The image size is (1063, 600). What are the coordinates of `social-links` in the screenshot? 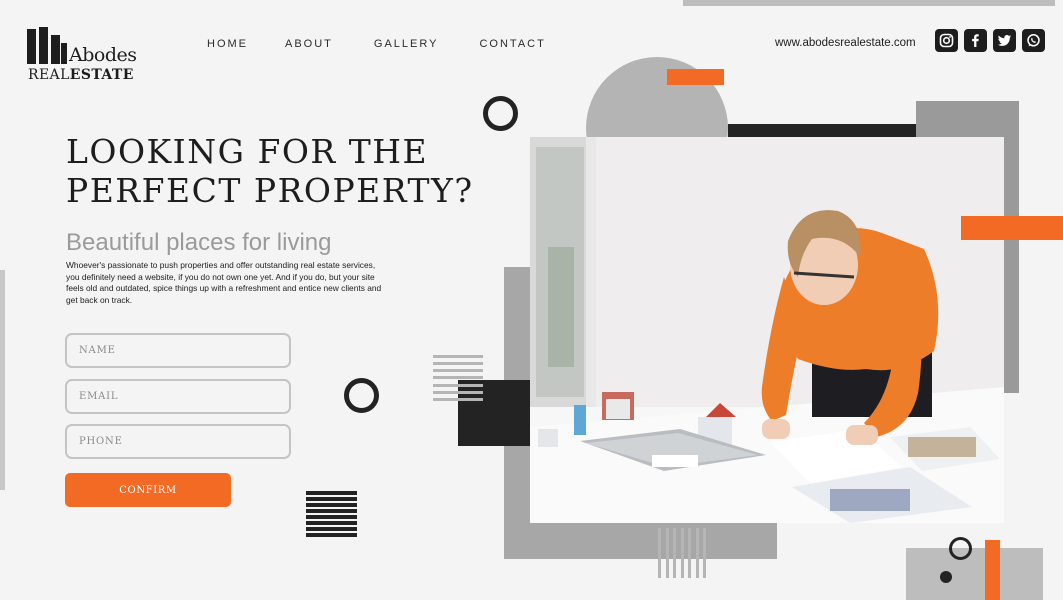 It's located at (990, 40).